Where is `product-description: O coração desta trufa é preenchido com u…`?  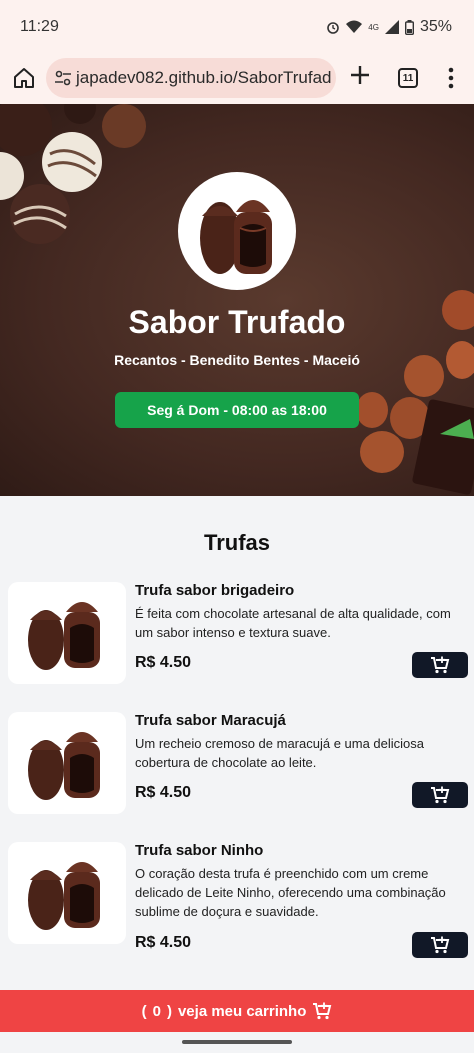 product-description: O coração desta trufa é preenchido com u… is located at coordinates (290, 892).